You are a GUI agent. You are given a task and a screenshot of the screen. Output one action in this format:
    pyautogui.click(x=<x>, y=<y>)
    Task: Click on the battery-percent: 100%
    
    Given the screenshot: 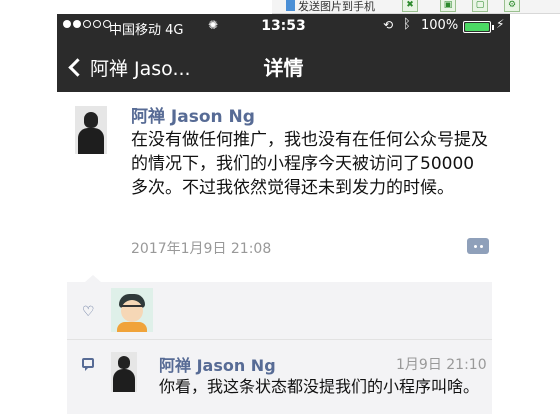 What is the action you would take?
    pyautogui.click(x=440, y=25)
    